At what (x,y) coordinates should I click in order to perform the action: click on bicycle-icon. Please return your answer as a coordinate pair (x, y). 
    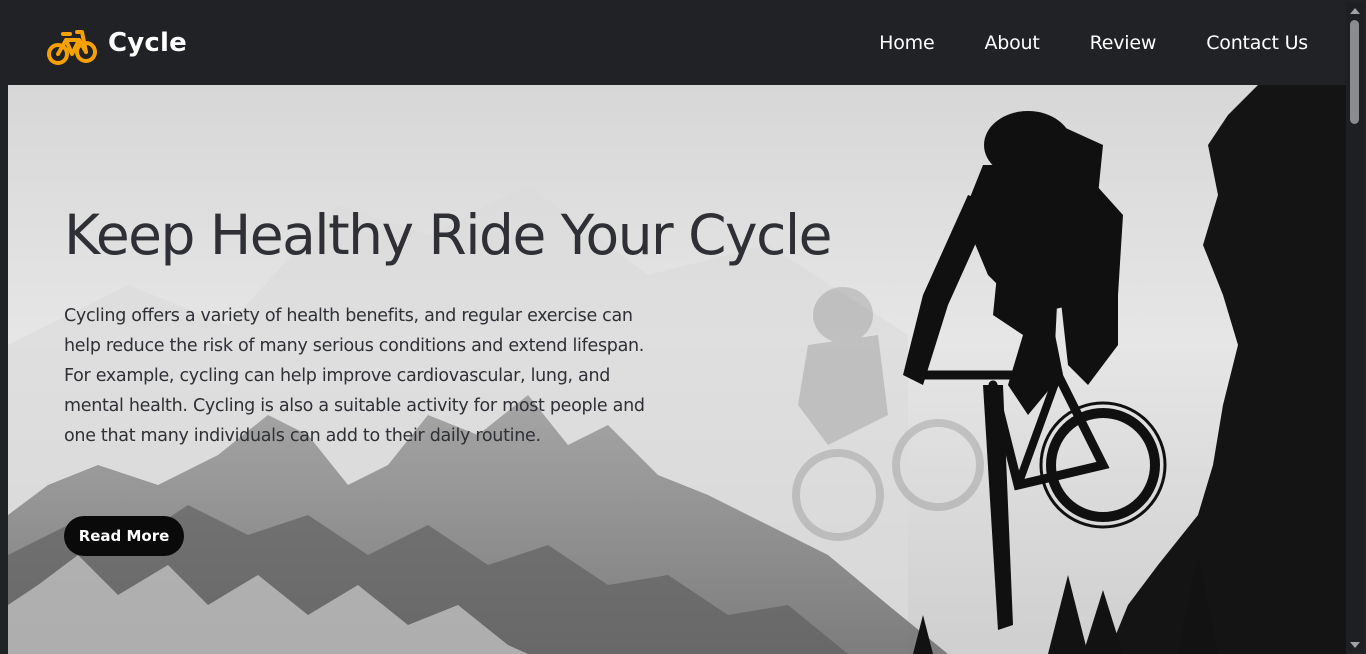
    Looking at the image, I should click on (72, 47).